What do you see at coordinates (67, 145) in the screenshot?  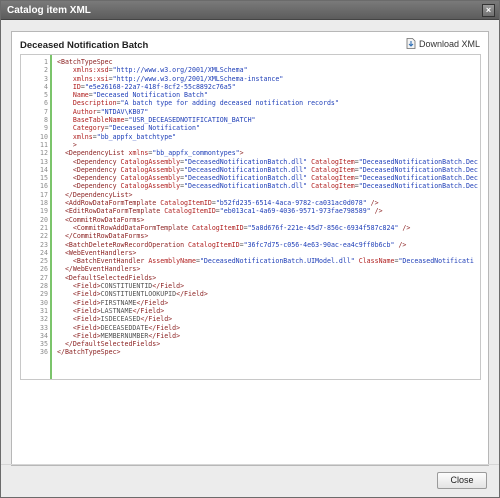 I see `code-text: >` at bounding box center [67, 145].